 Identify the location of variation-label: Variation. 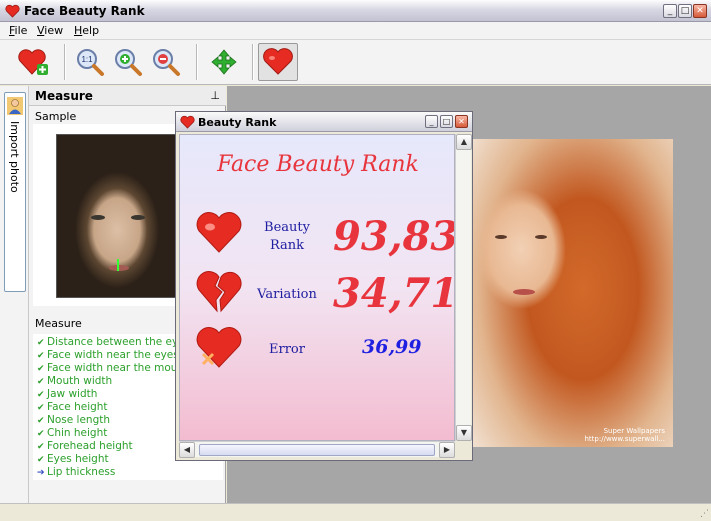
(287, 294).